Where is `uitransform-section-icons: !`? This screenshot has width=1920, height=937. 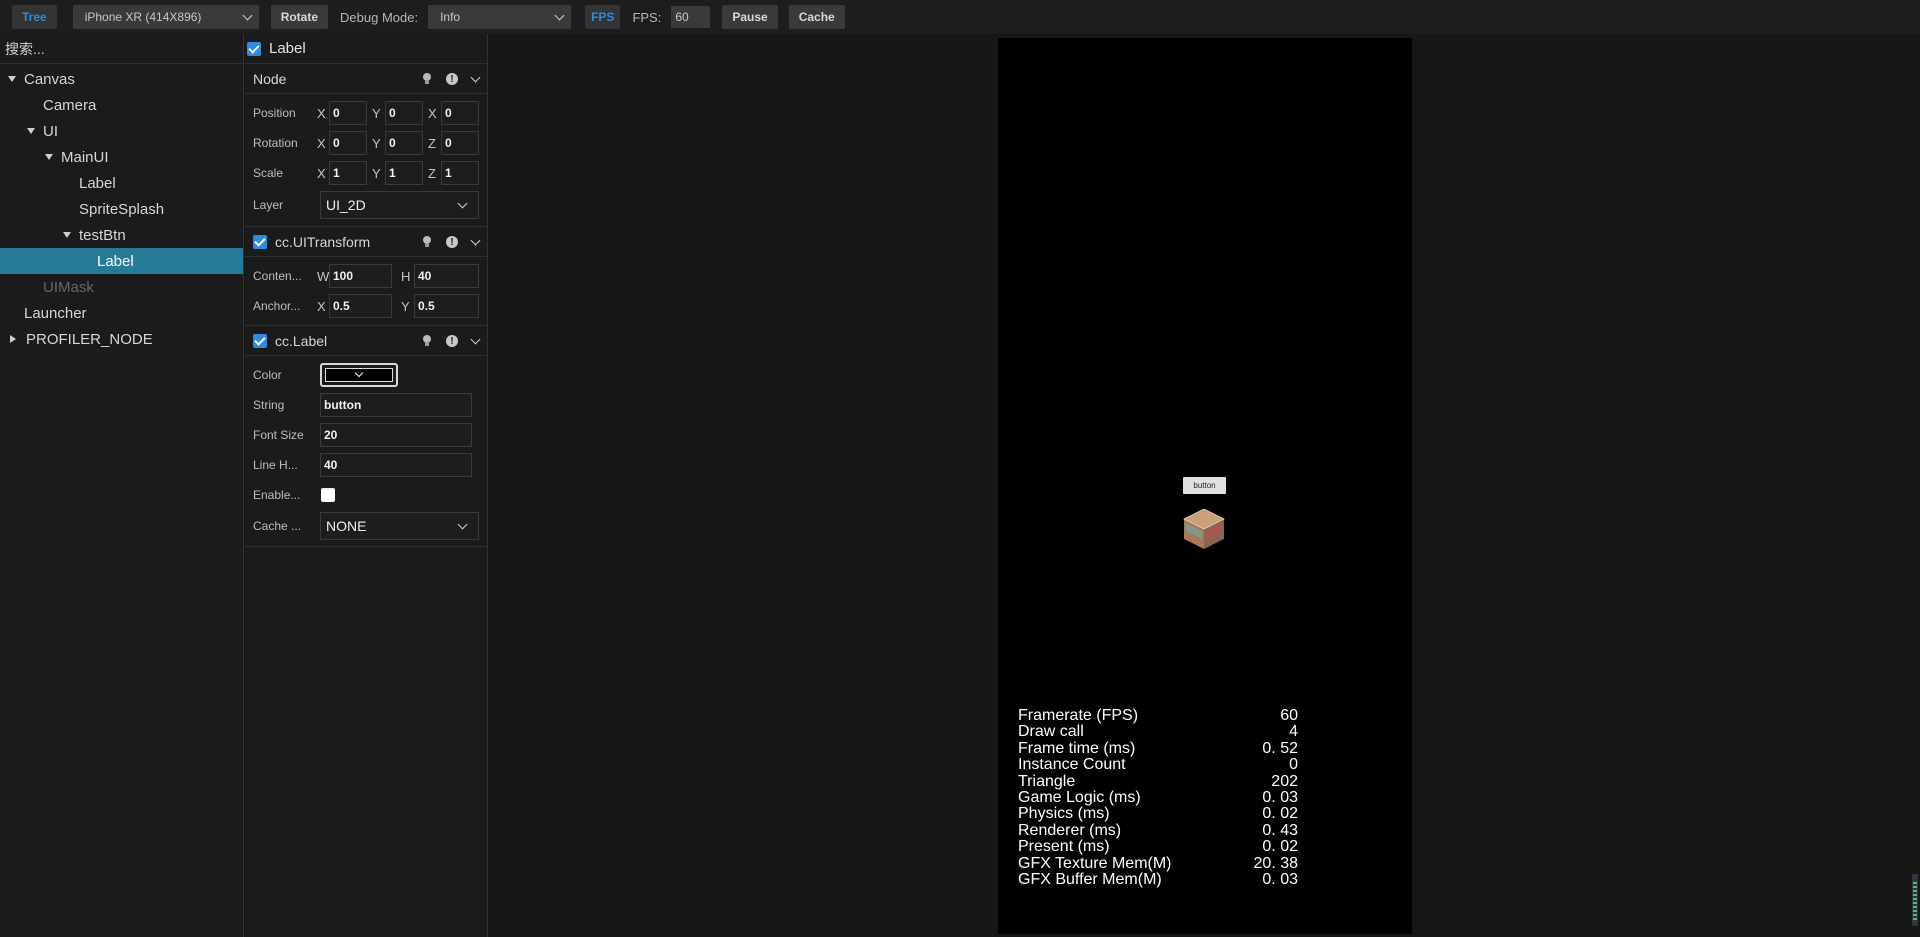
uitransform-section-icons: ! is located at coordinates (451, 242).